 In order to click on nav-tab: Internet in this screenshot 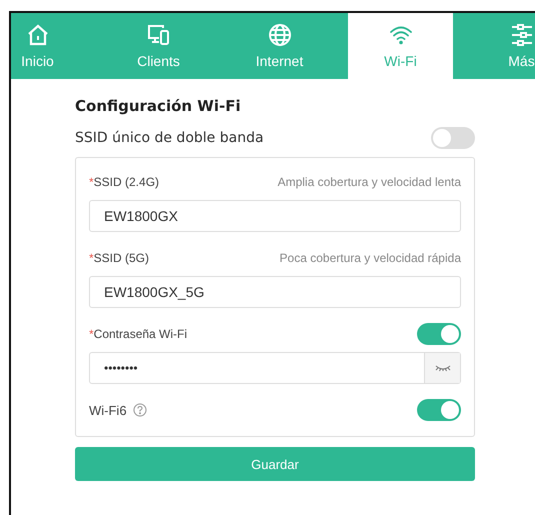, I will do `click(279, 46)`.